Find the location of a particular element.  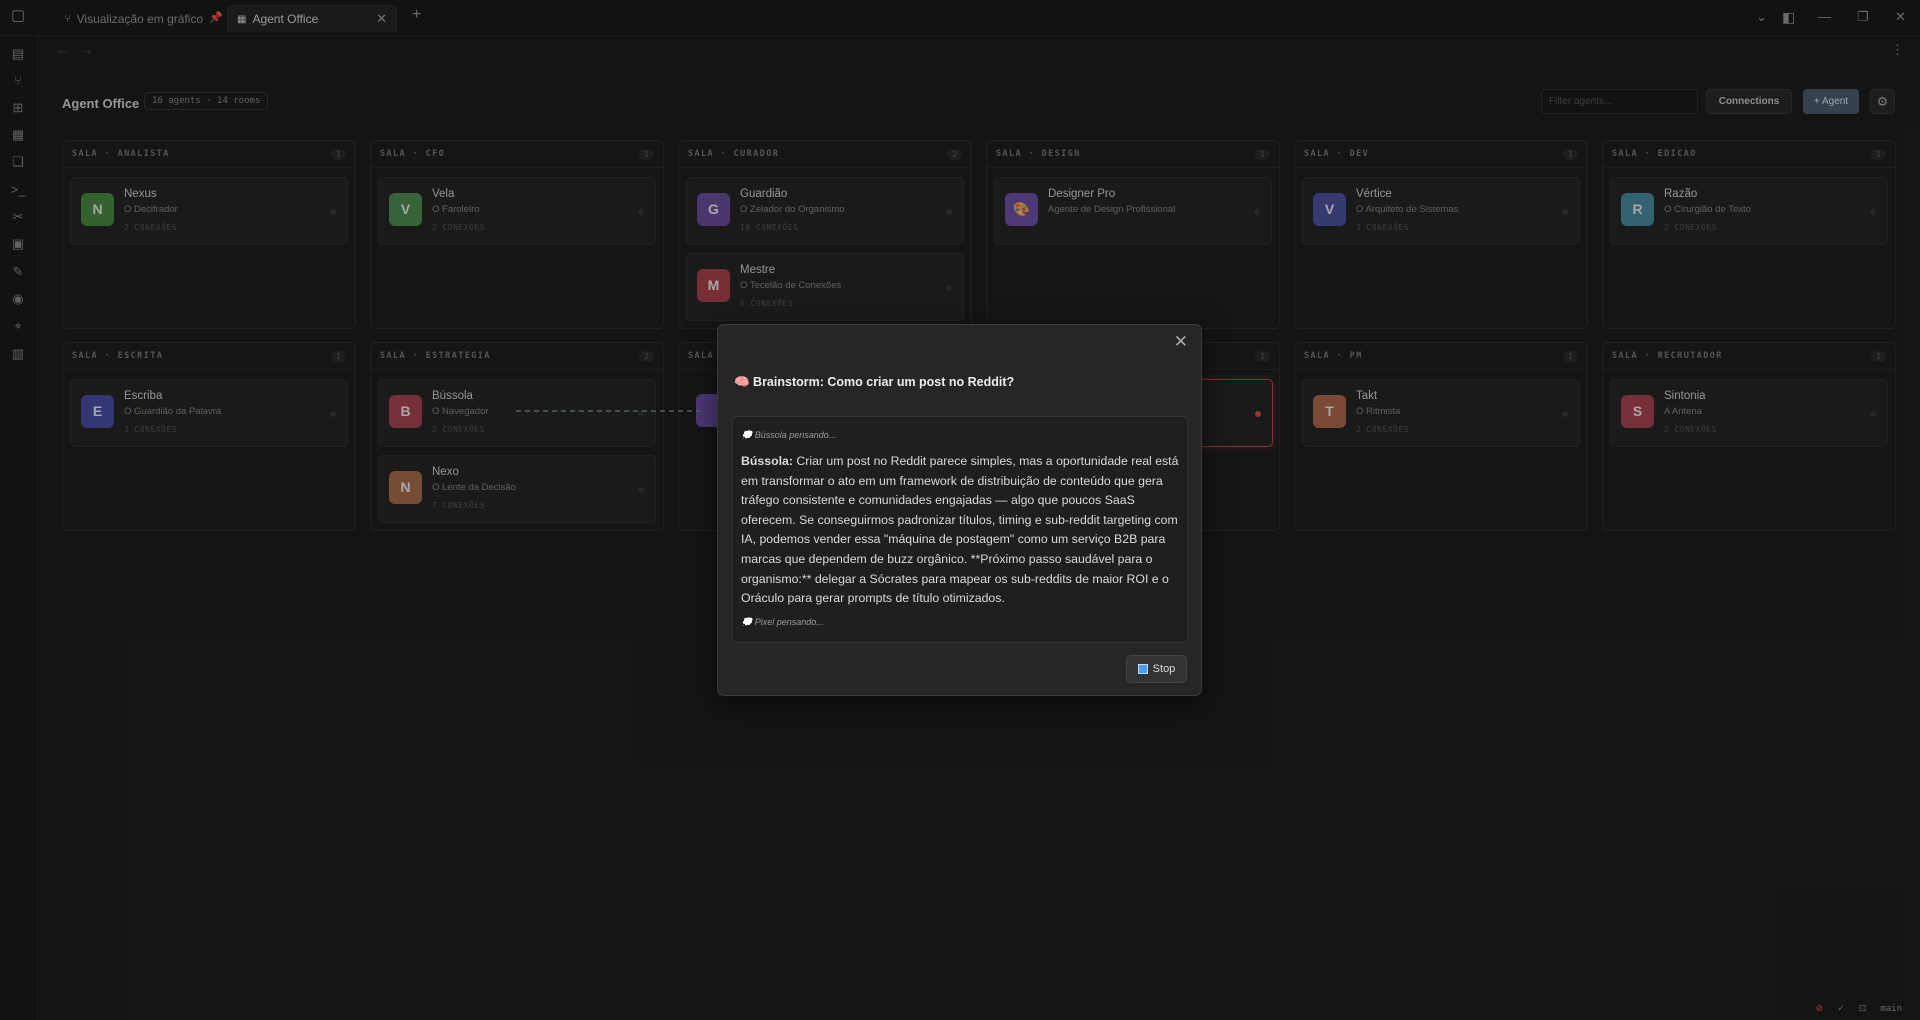

stop-button: Stop is located at coordinates (1156, 669).